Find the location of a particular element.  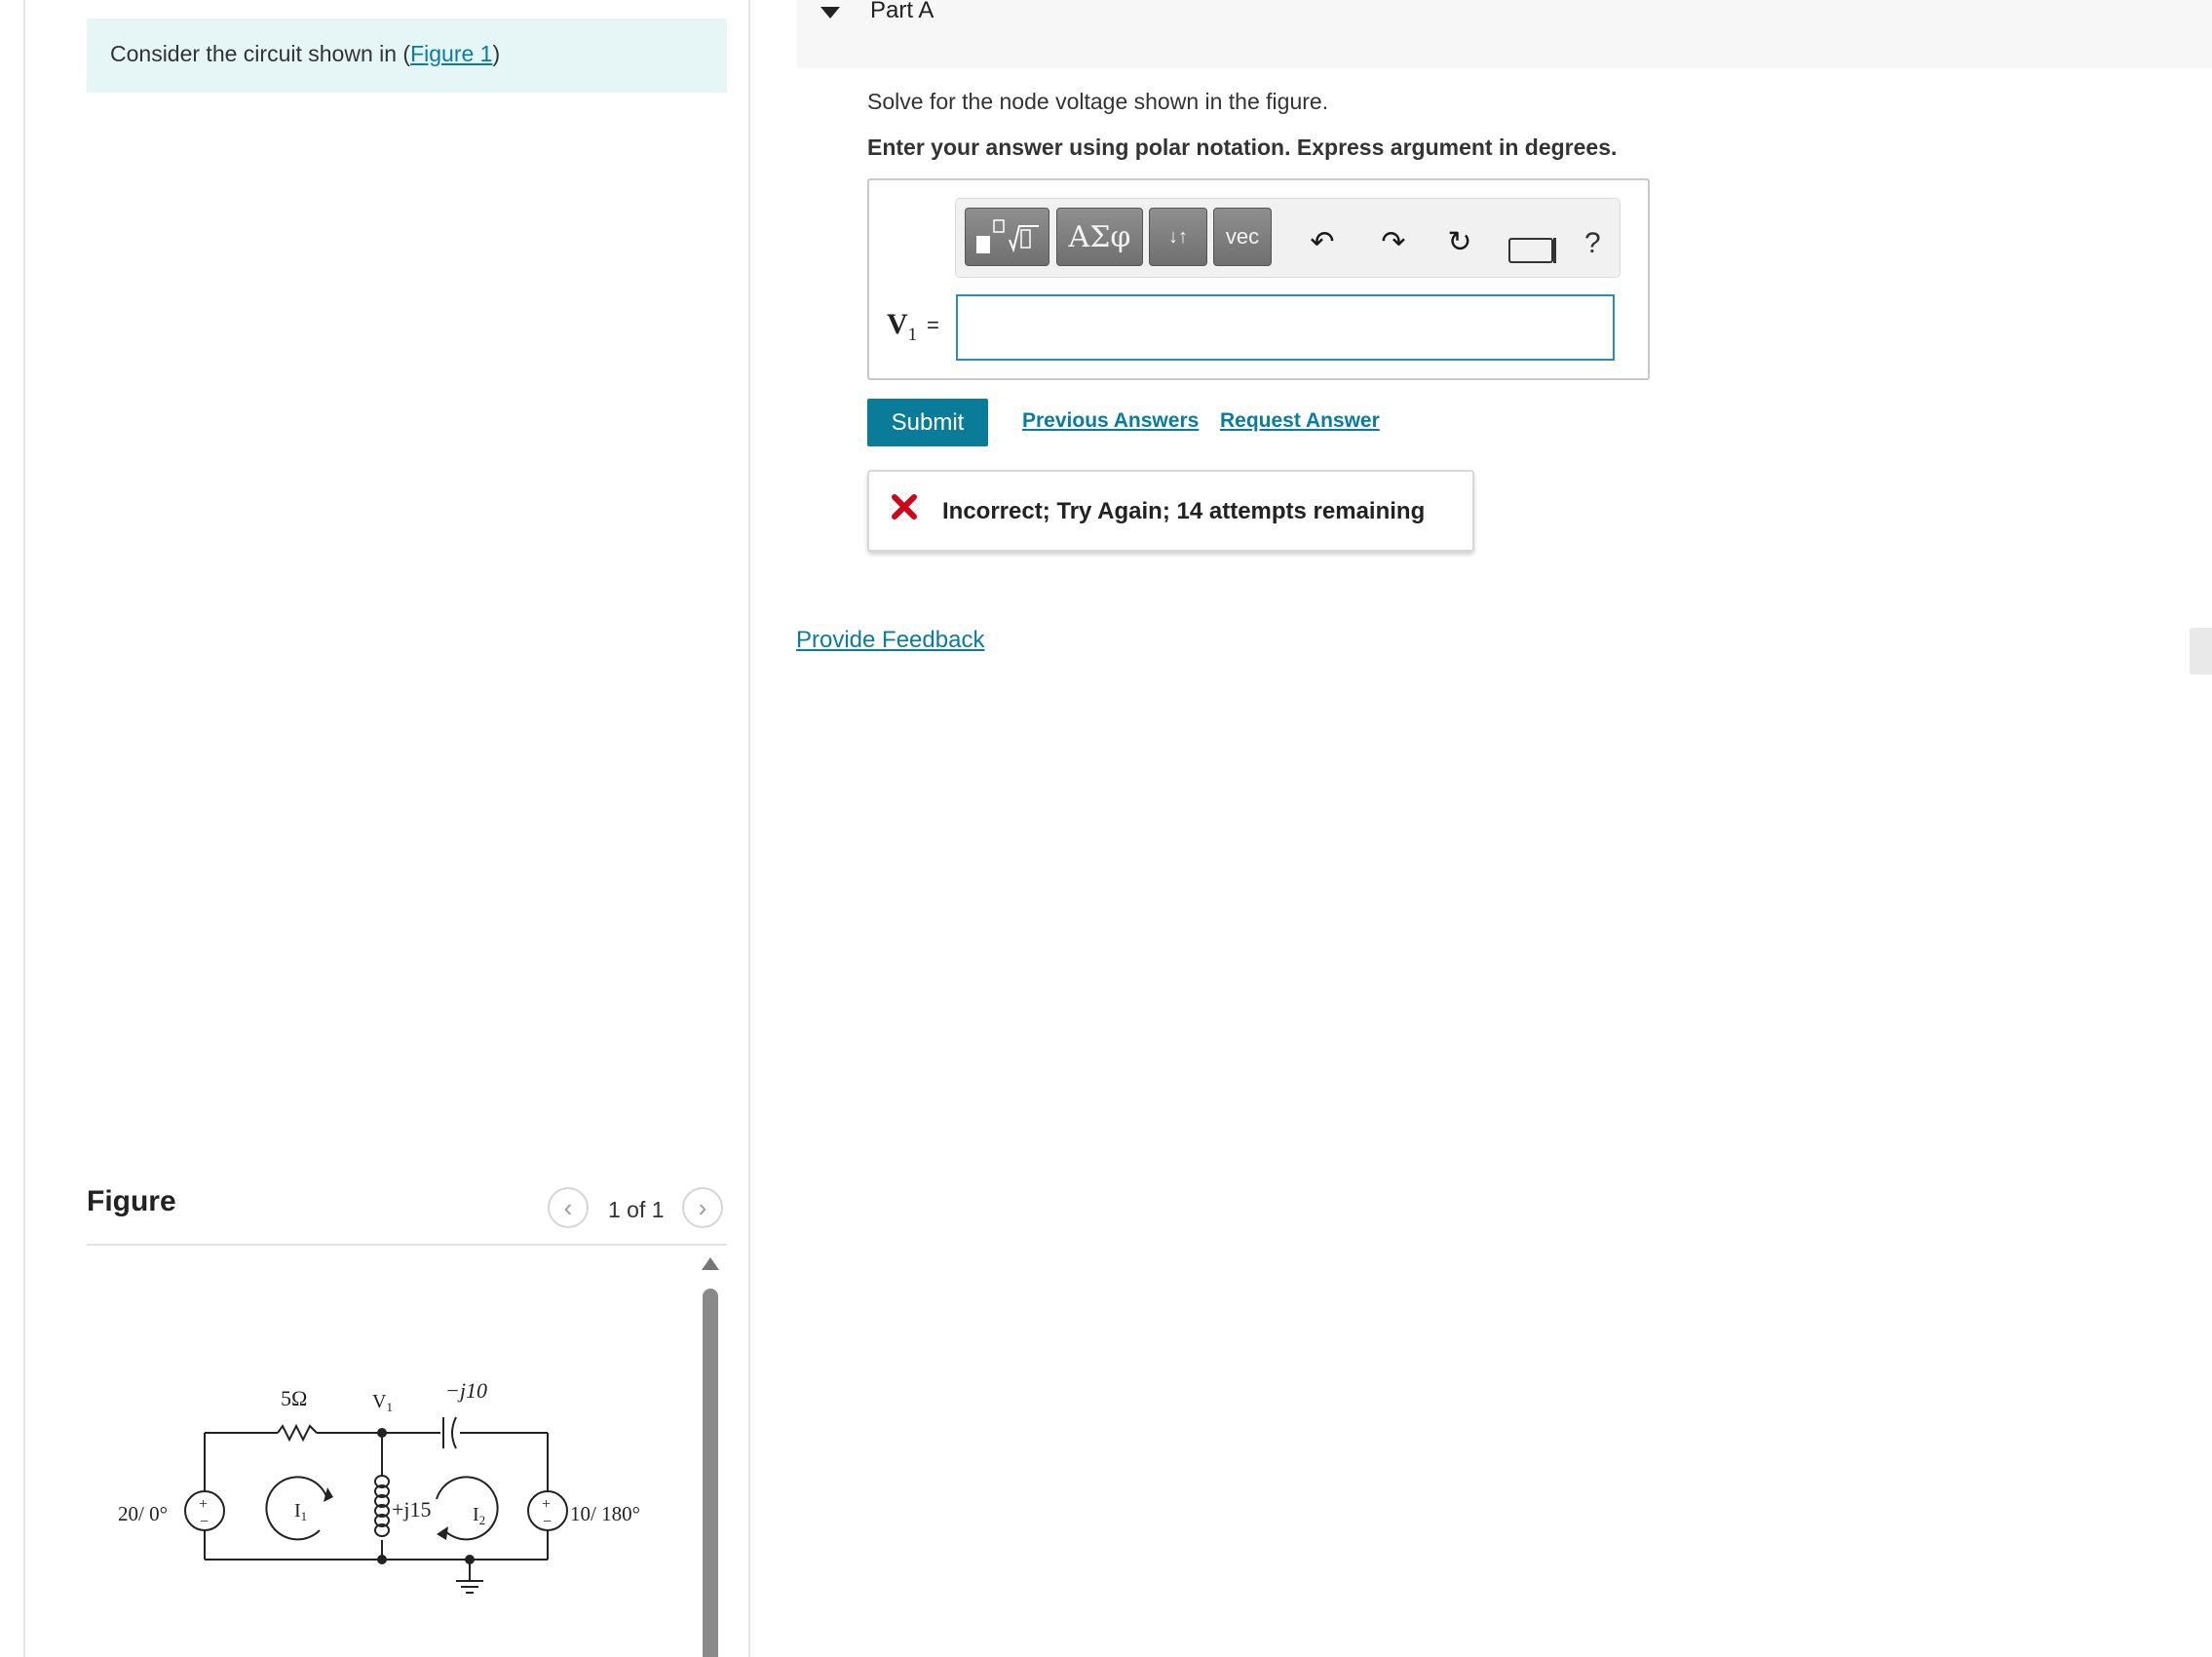

part-title: Part A is located at coordinates (902, 12).